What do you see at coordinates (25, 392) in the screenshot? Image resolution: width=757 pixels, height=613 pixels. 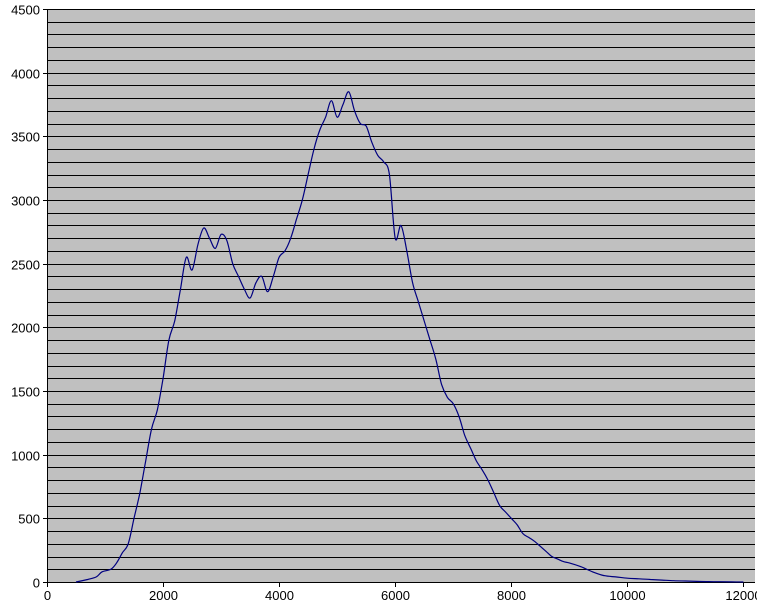 I see `y-tick-label: 1500` at bounding box center [25, 392].